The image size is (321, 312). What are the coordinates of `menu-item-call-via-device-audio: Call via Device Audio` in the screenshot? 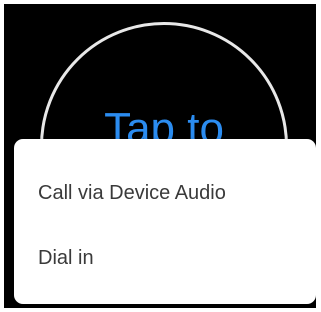 It's located at (132, 193).